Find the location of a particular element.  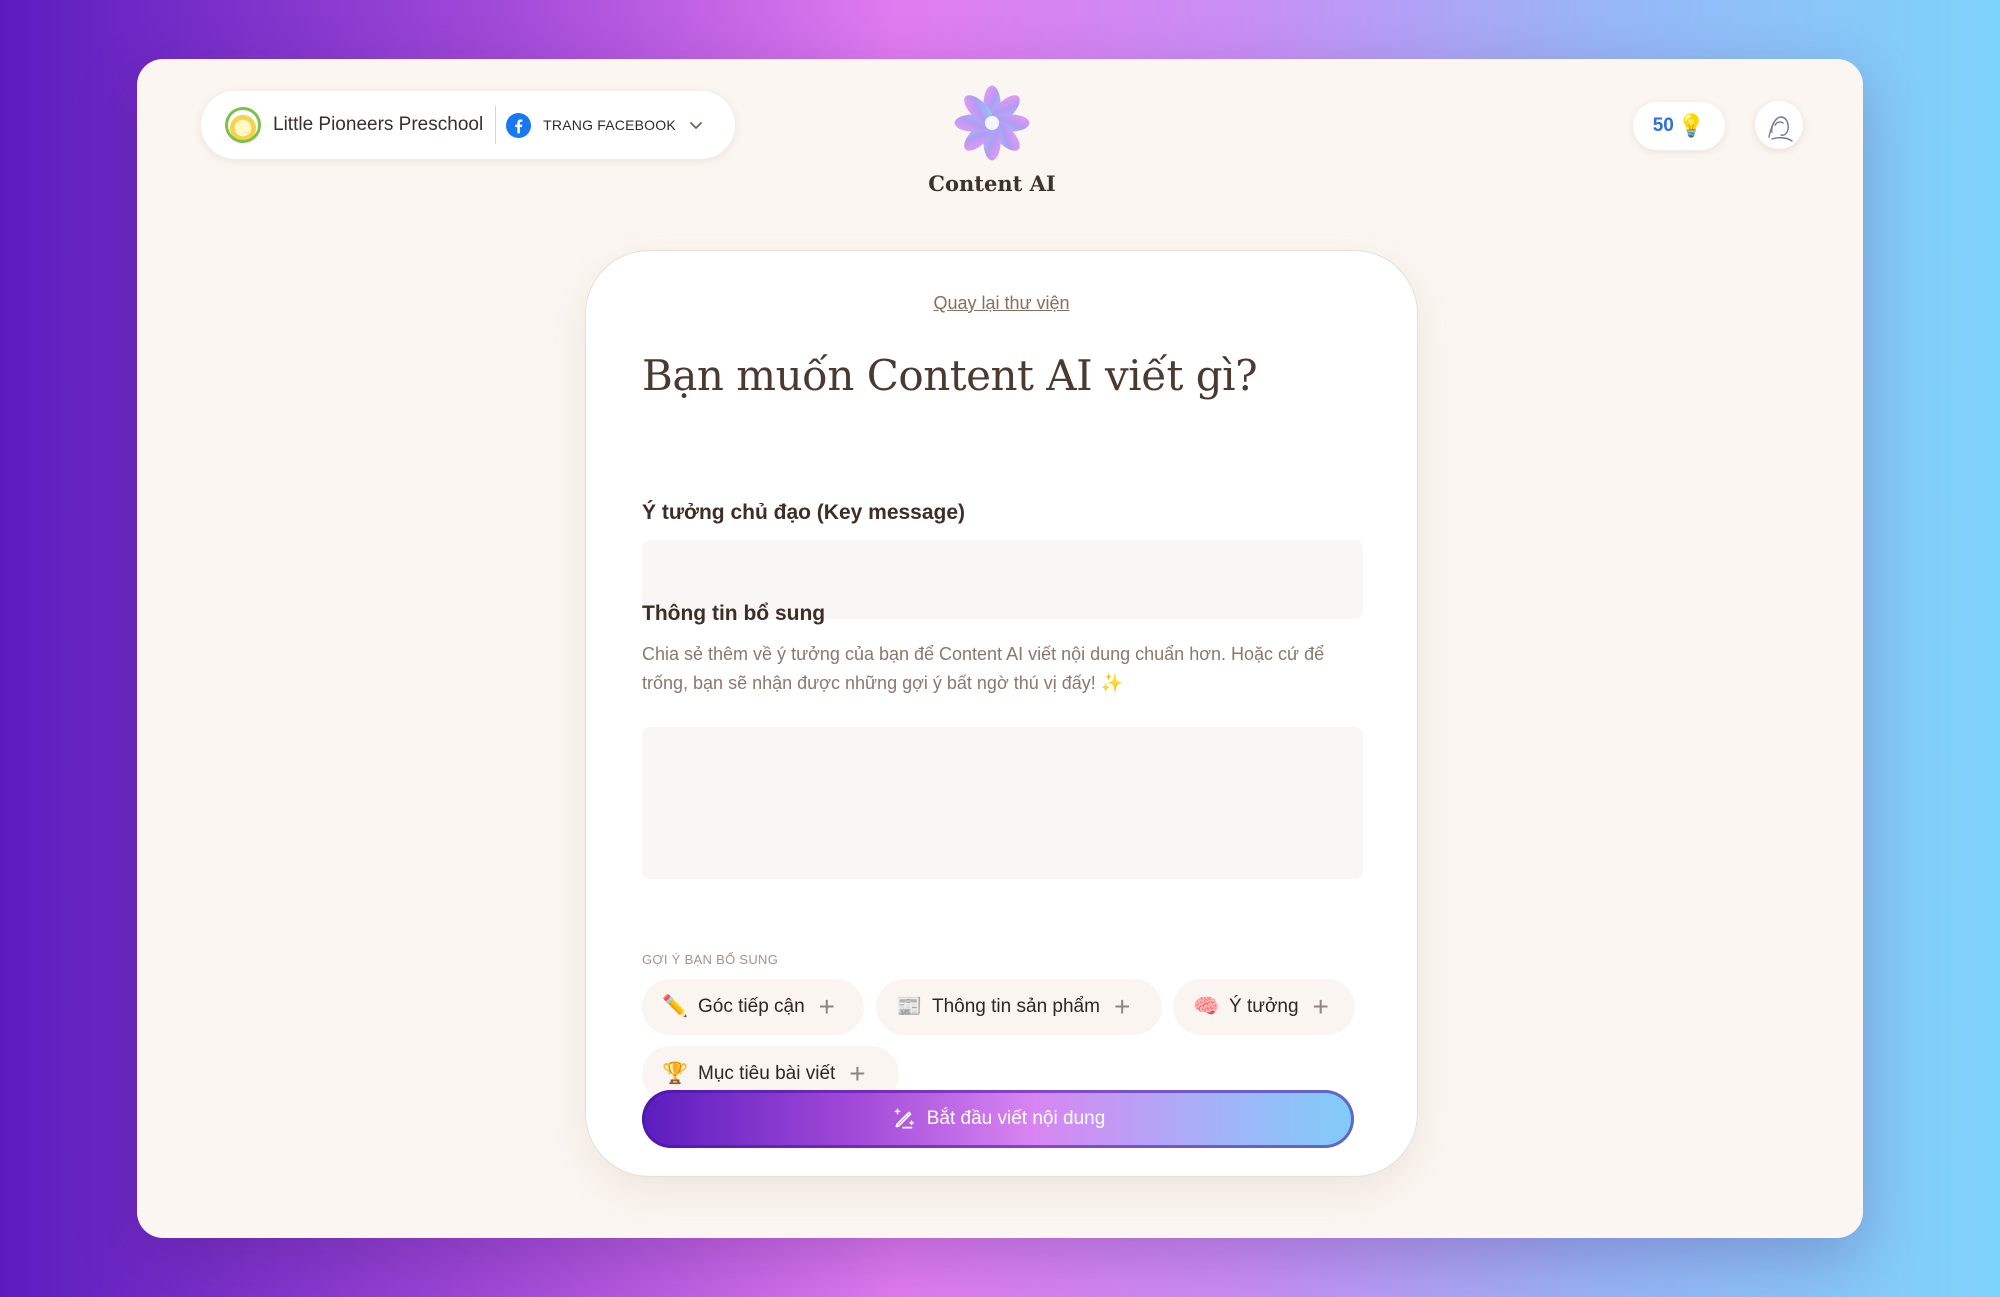

suggestion-chip-label: Mục tiêu bài viết is located at coordinates (767, 1073).